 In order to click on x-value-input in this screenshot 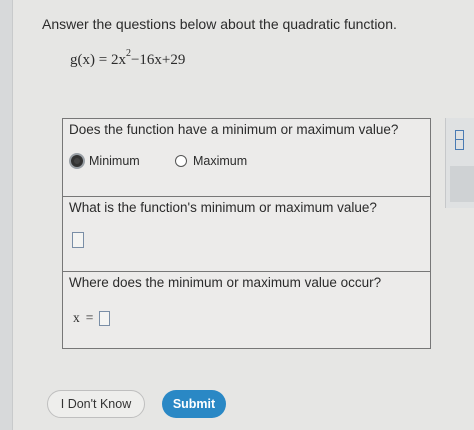, I will do `click(105, 318)`.